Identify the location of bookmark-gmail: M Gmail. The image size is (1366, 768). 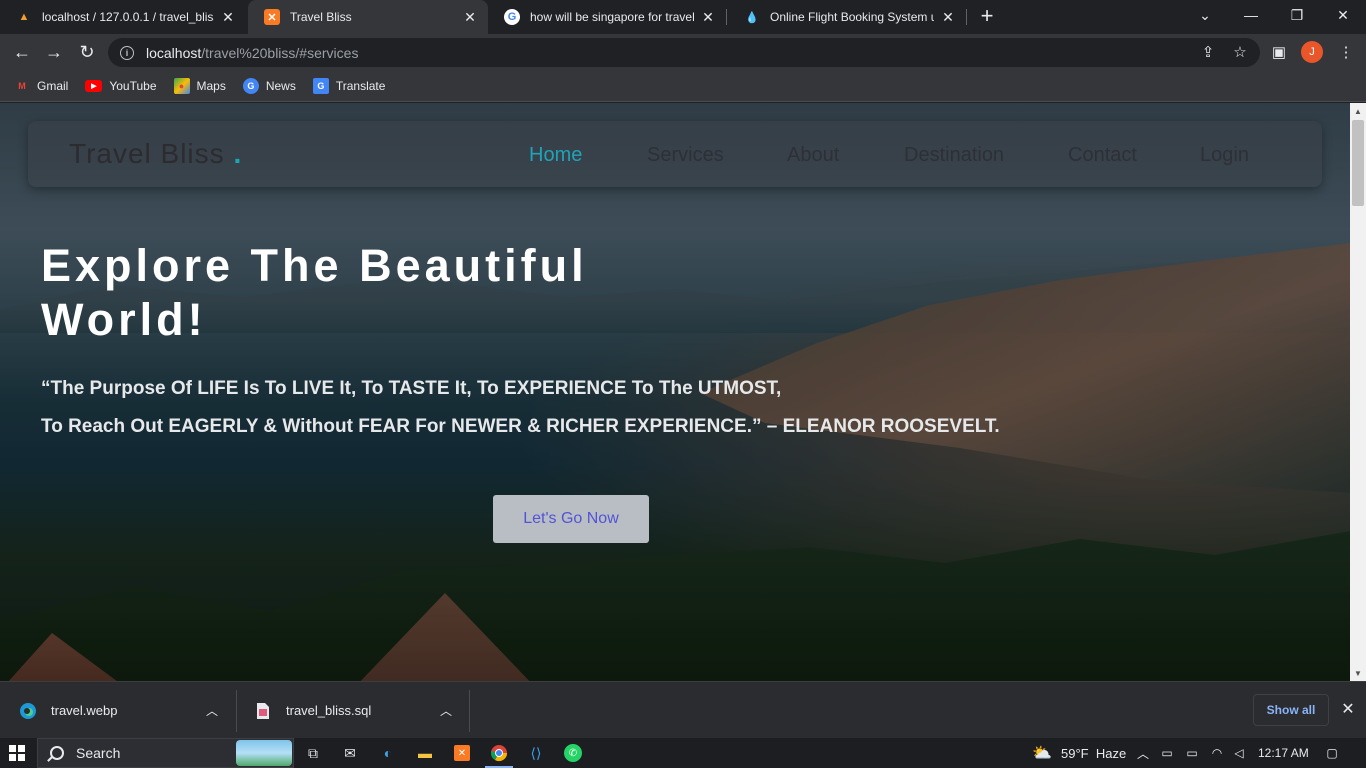
(41, 86).